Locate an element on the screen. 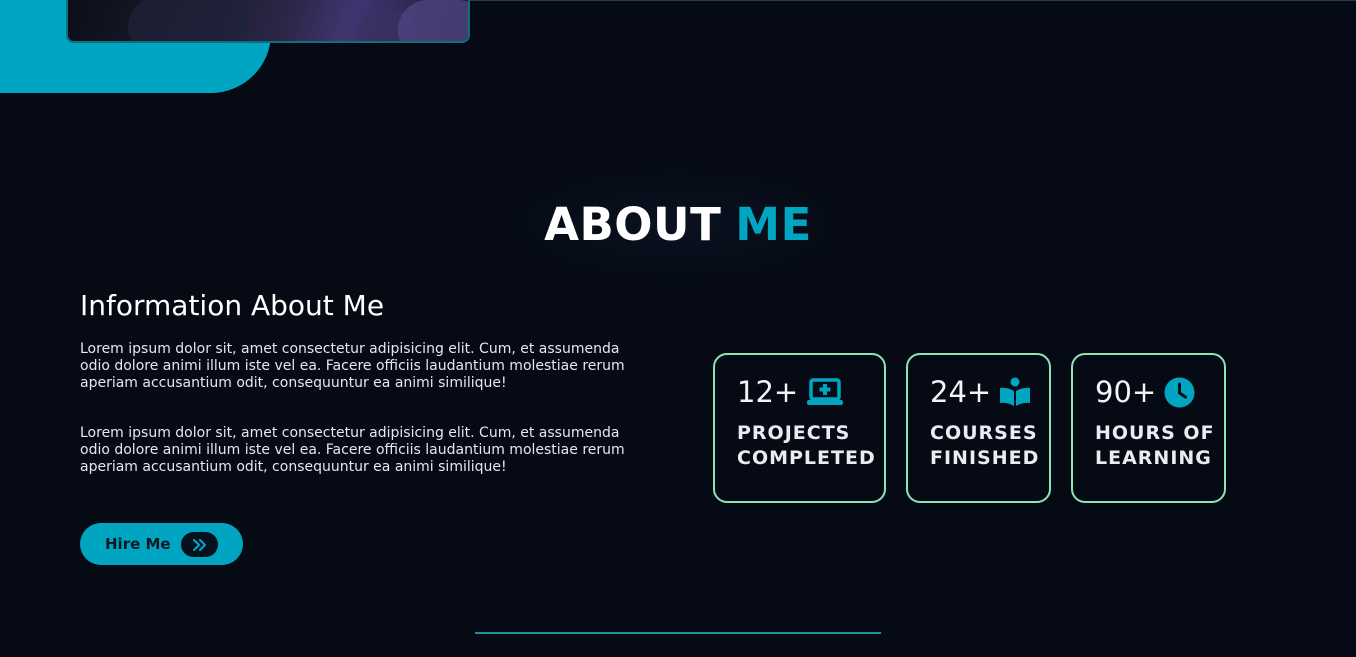 This screenshot has height=657, width=1356. hire-me-button: Hire Me is located at coordinates (161, 544).